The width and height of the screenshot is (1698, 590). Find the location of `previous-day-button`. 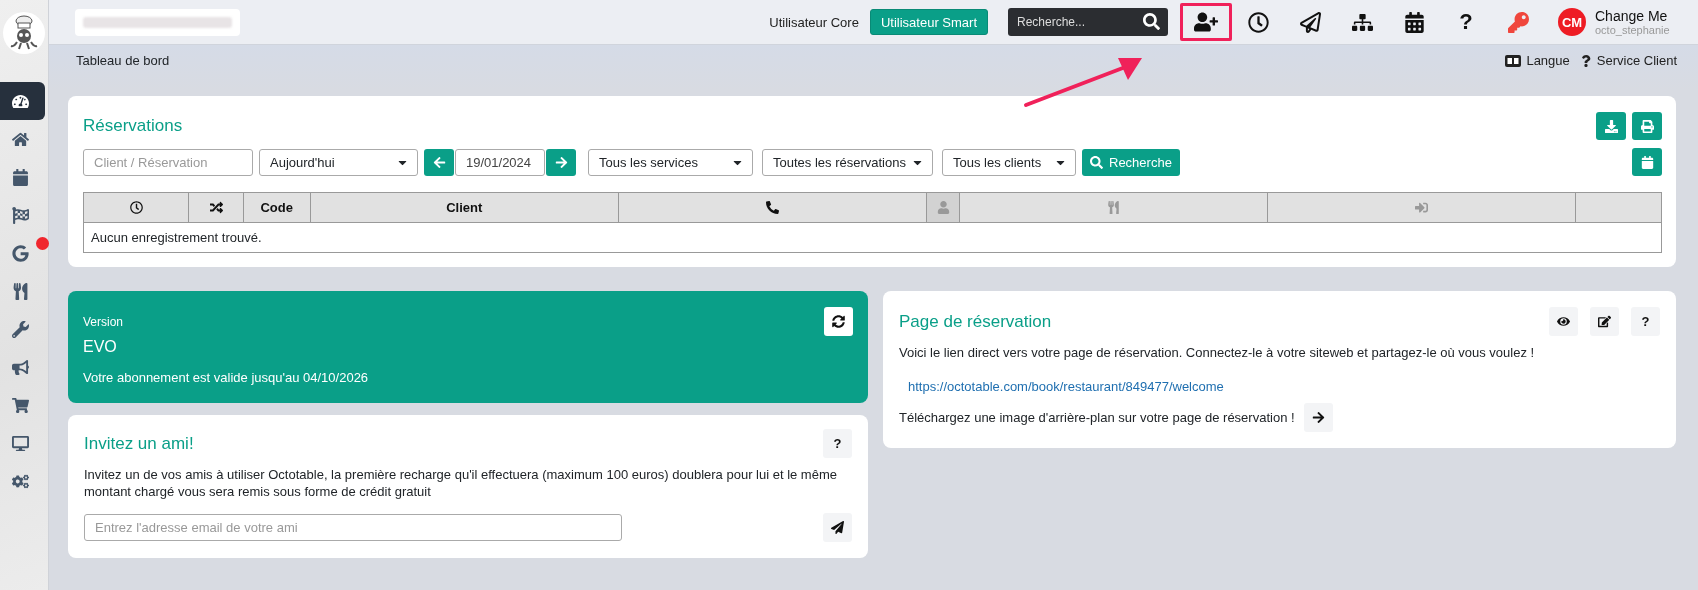

previous-day-button is located at coordinates (439, 162).